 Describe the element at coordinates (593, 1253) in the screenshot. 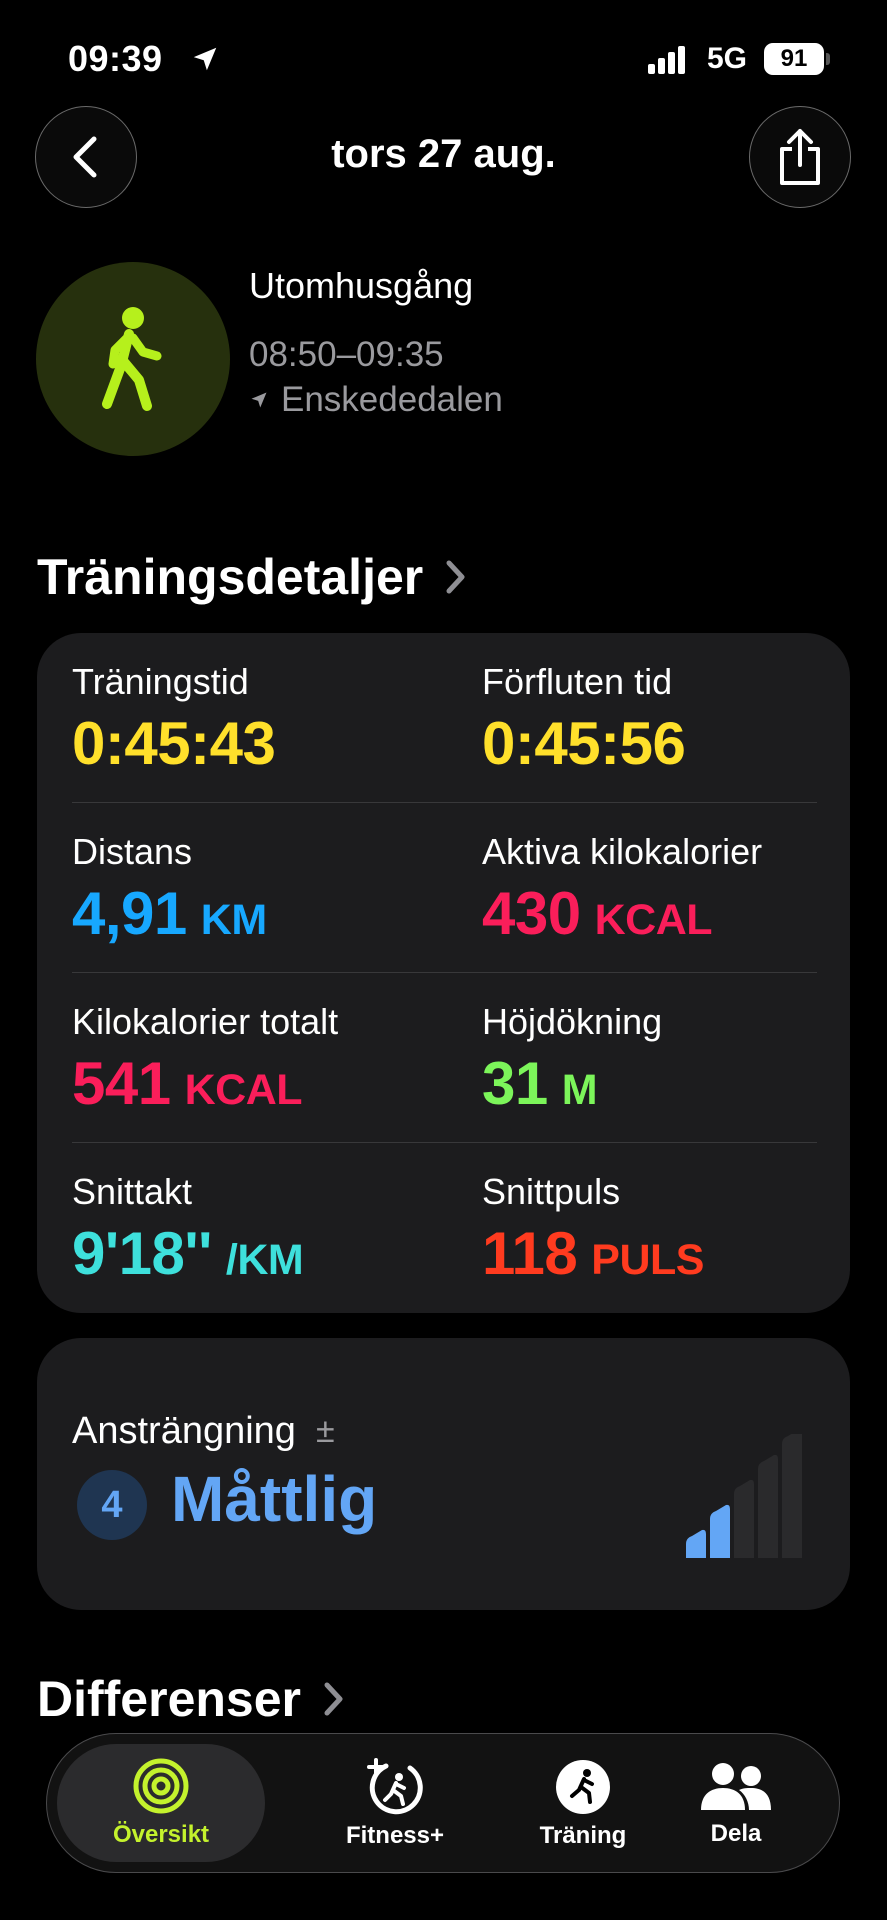

I see `metric-value: 118 PULS` at that location.